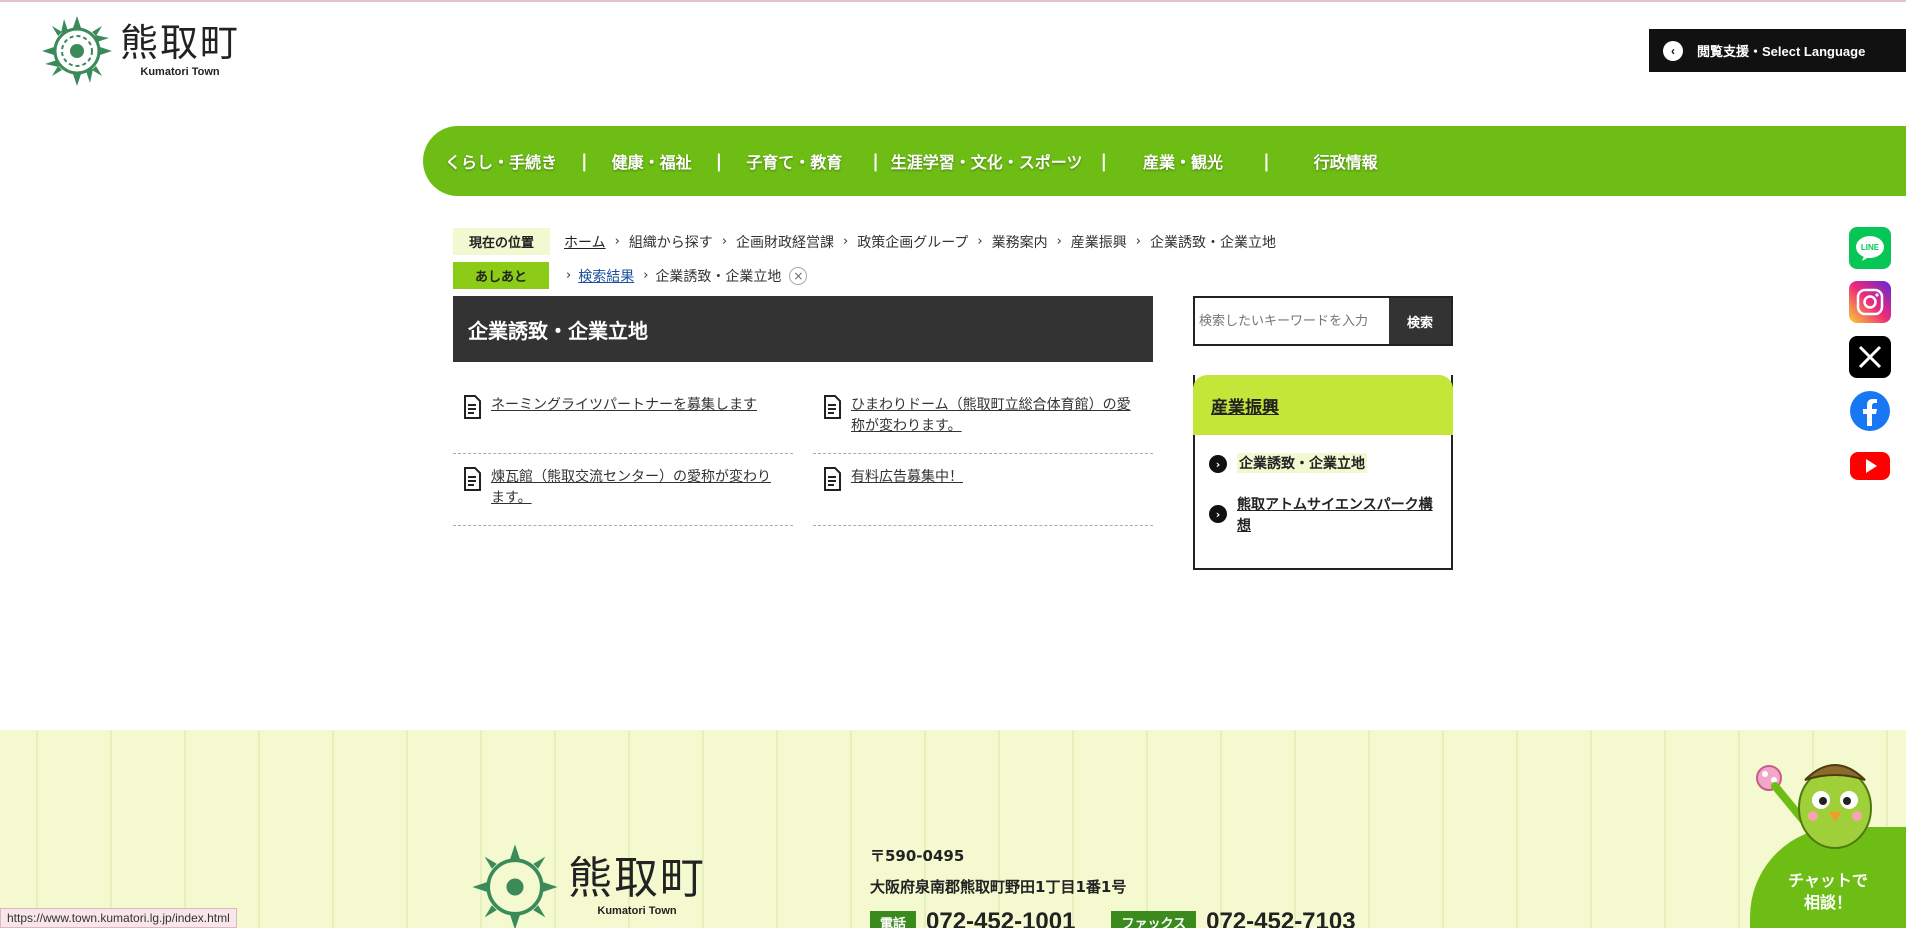 Image resolution: width=1906 pixels, height=928 pixels. What do you see at coordinates (1870, 466) in the screenshot?
I see `youtube-icon` at bounding box center [1870, 466].